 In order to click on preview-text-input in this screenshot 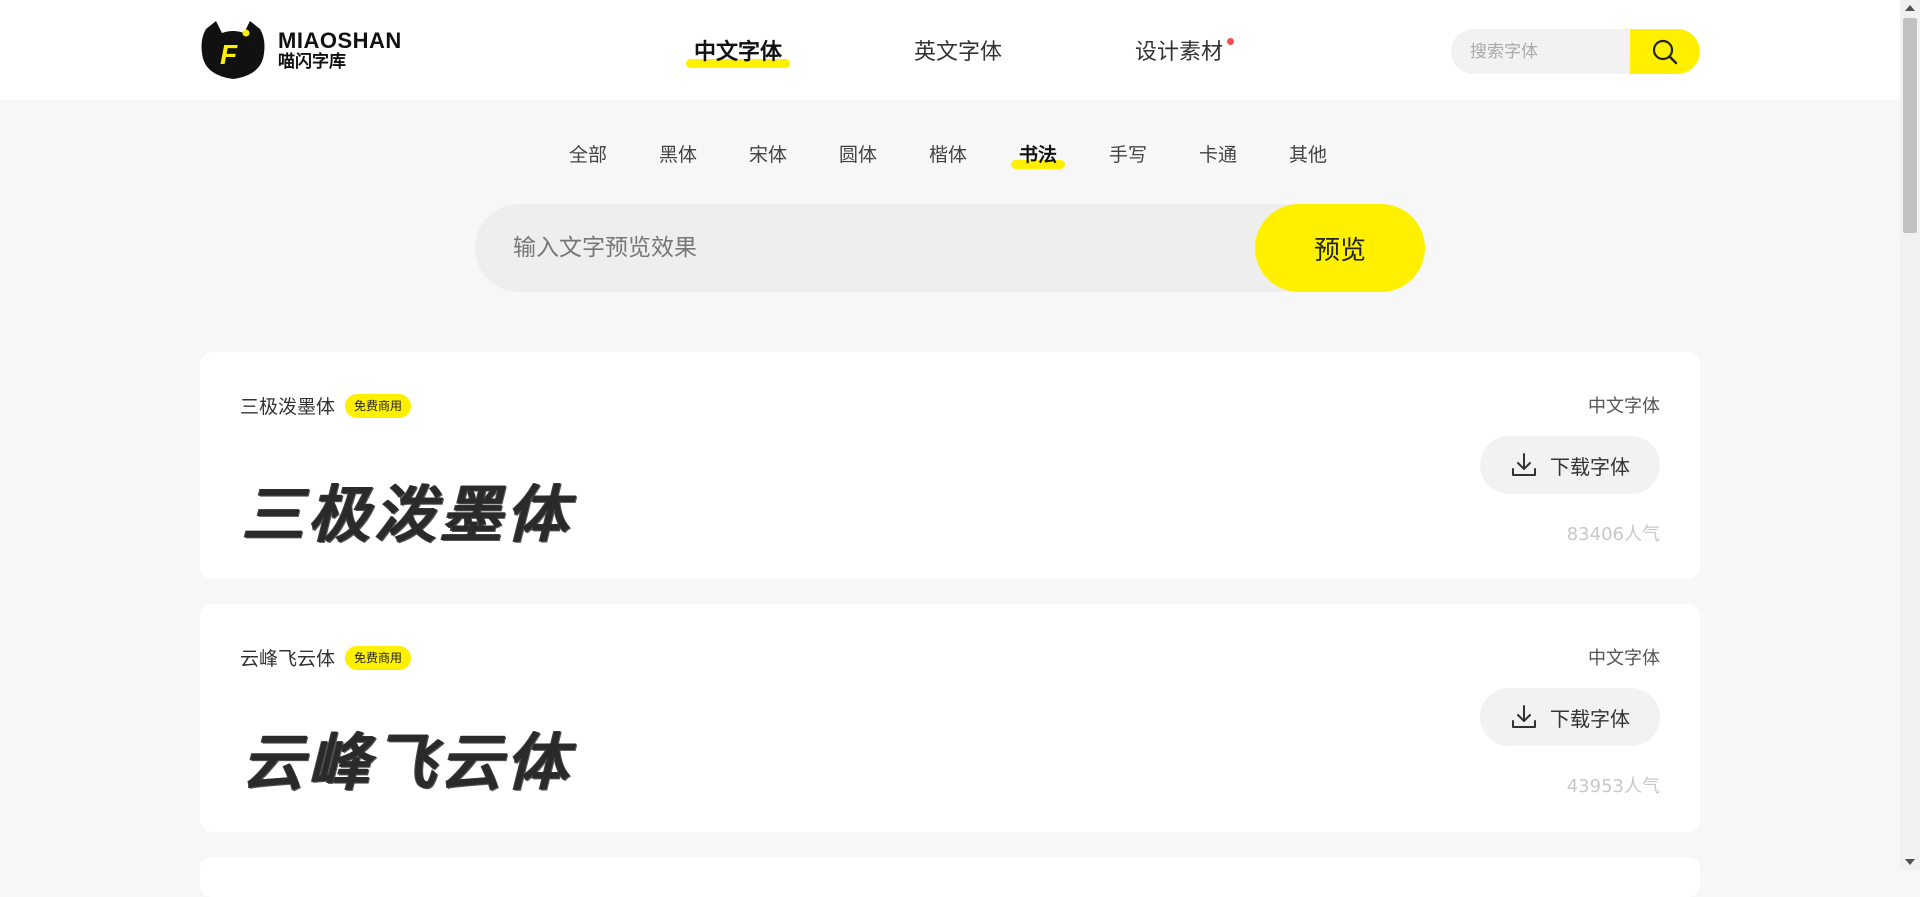, I will do `click(874, 248)`.